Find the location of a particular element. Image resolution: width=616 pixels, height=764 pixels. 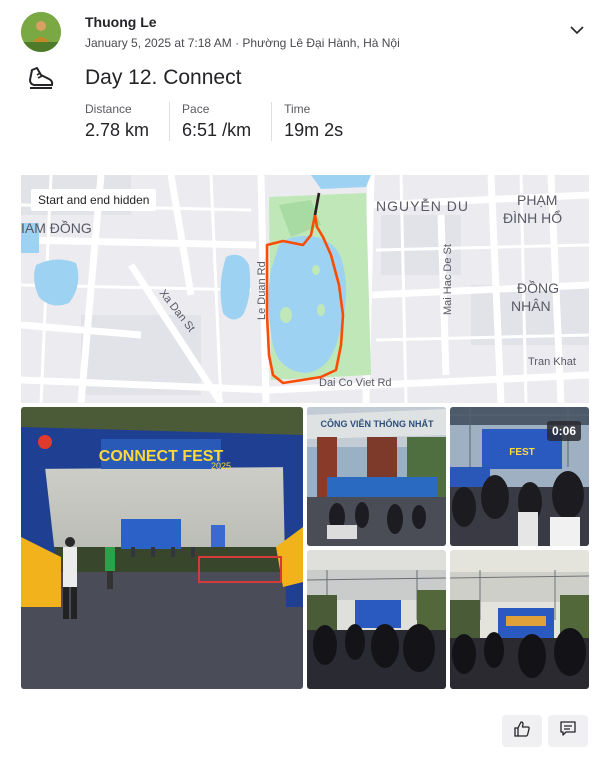

map-label: Le Duan Rd is located at coordinates (262, 290).